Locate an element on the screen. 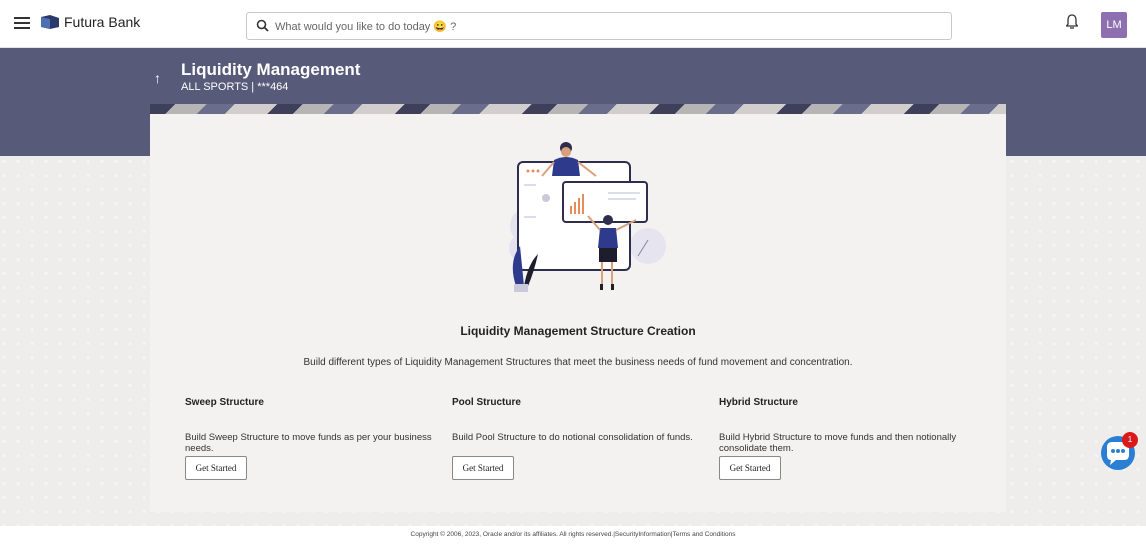 Image resolution: width=1146 pixels, height=544 pixels. bell-icon is located at coordinates (1072, 22).